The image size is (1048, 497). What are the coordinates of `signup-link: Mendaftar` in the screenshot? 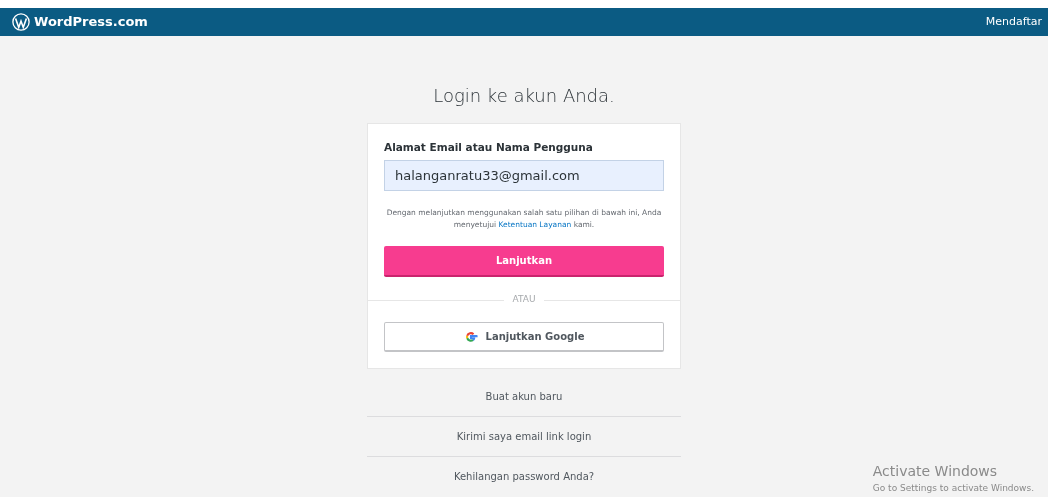 It's located at (1013, 22).